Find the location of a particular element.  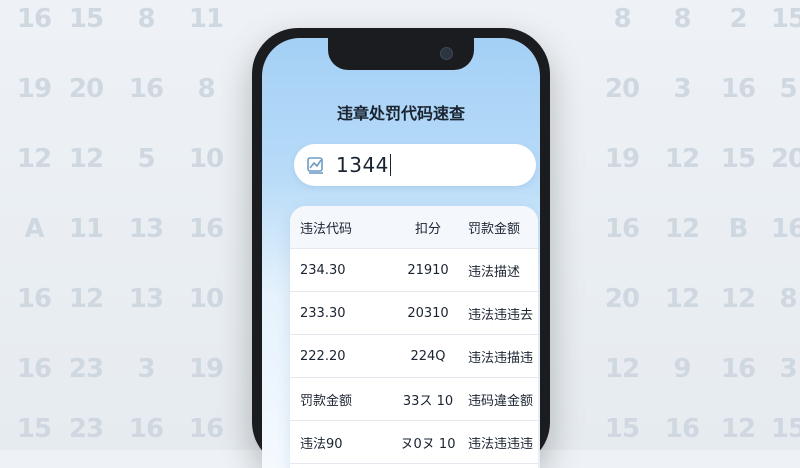

cell-desc: 违法违描违 is located at coordinates (501, 358).